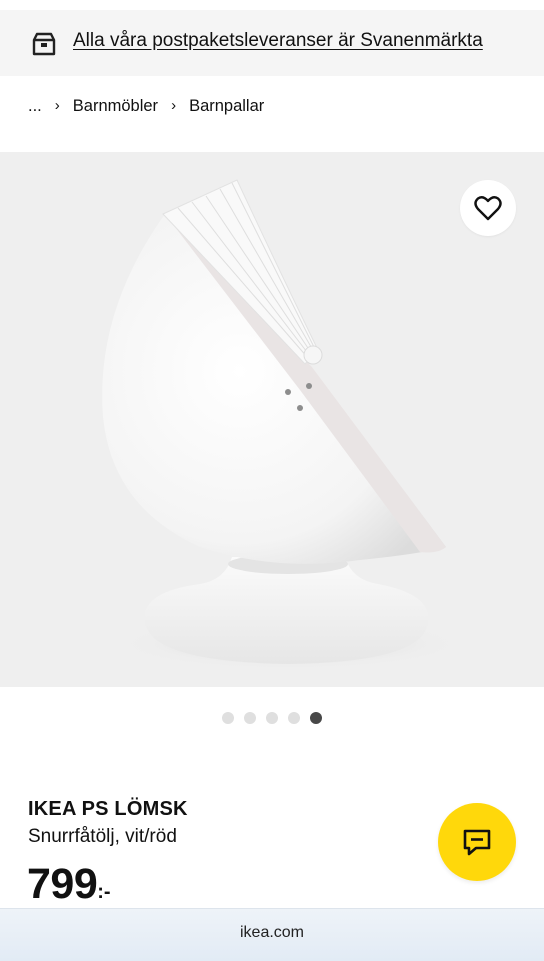 The image size is (544, 961). I want to click on price-amount: 799, so click(62, 884).